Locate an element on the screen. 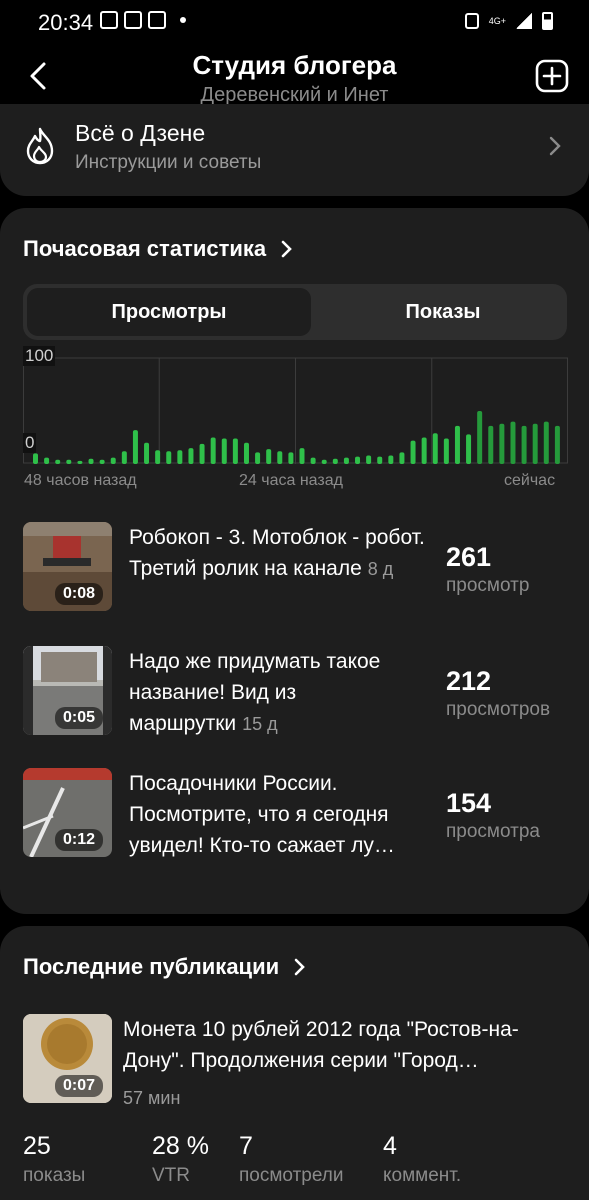 This screenshot has width=589, height=1200. video-view-unit: просмотра is located at coordinates (493, 831).